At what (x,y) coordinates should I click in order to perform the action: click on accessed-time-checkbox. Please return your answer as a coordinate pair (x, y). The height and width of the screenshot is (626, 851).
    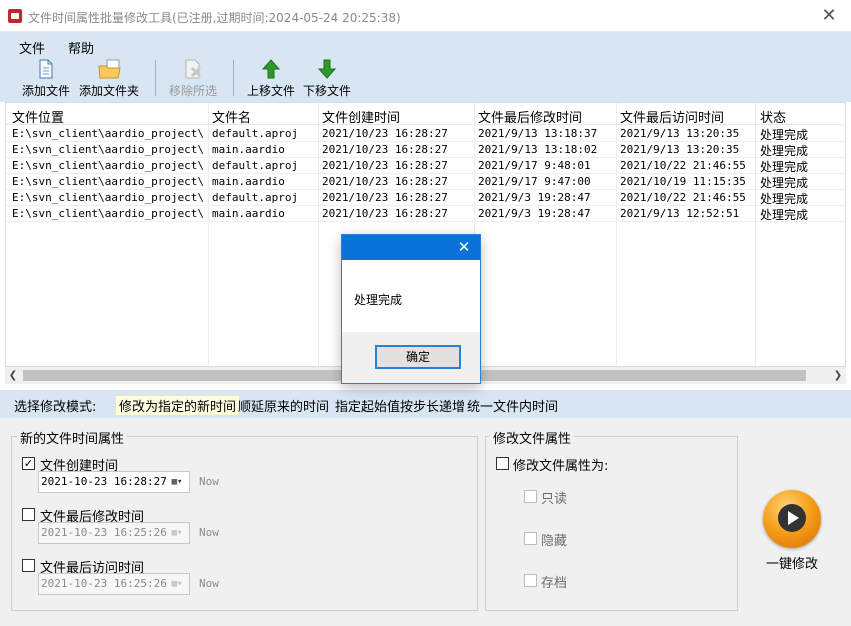
    Looking at the image, I should click on (28, 565).